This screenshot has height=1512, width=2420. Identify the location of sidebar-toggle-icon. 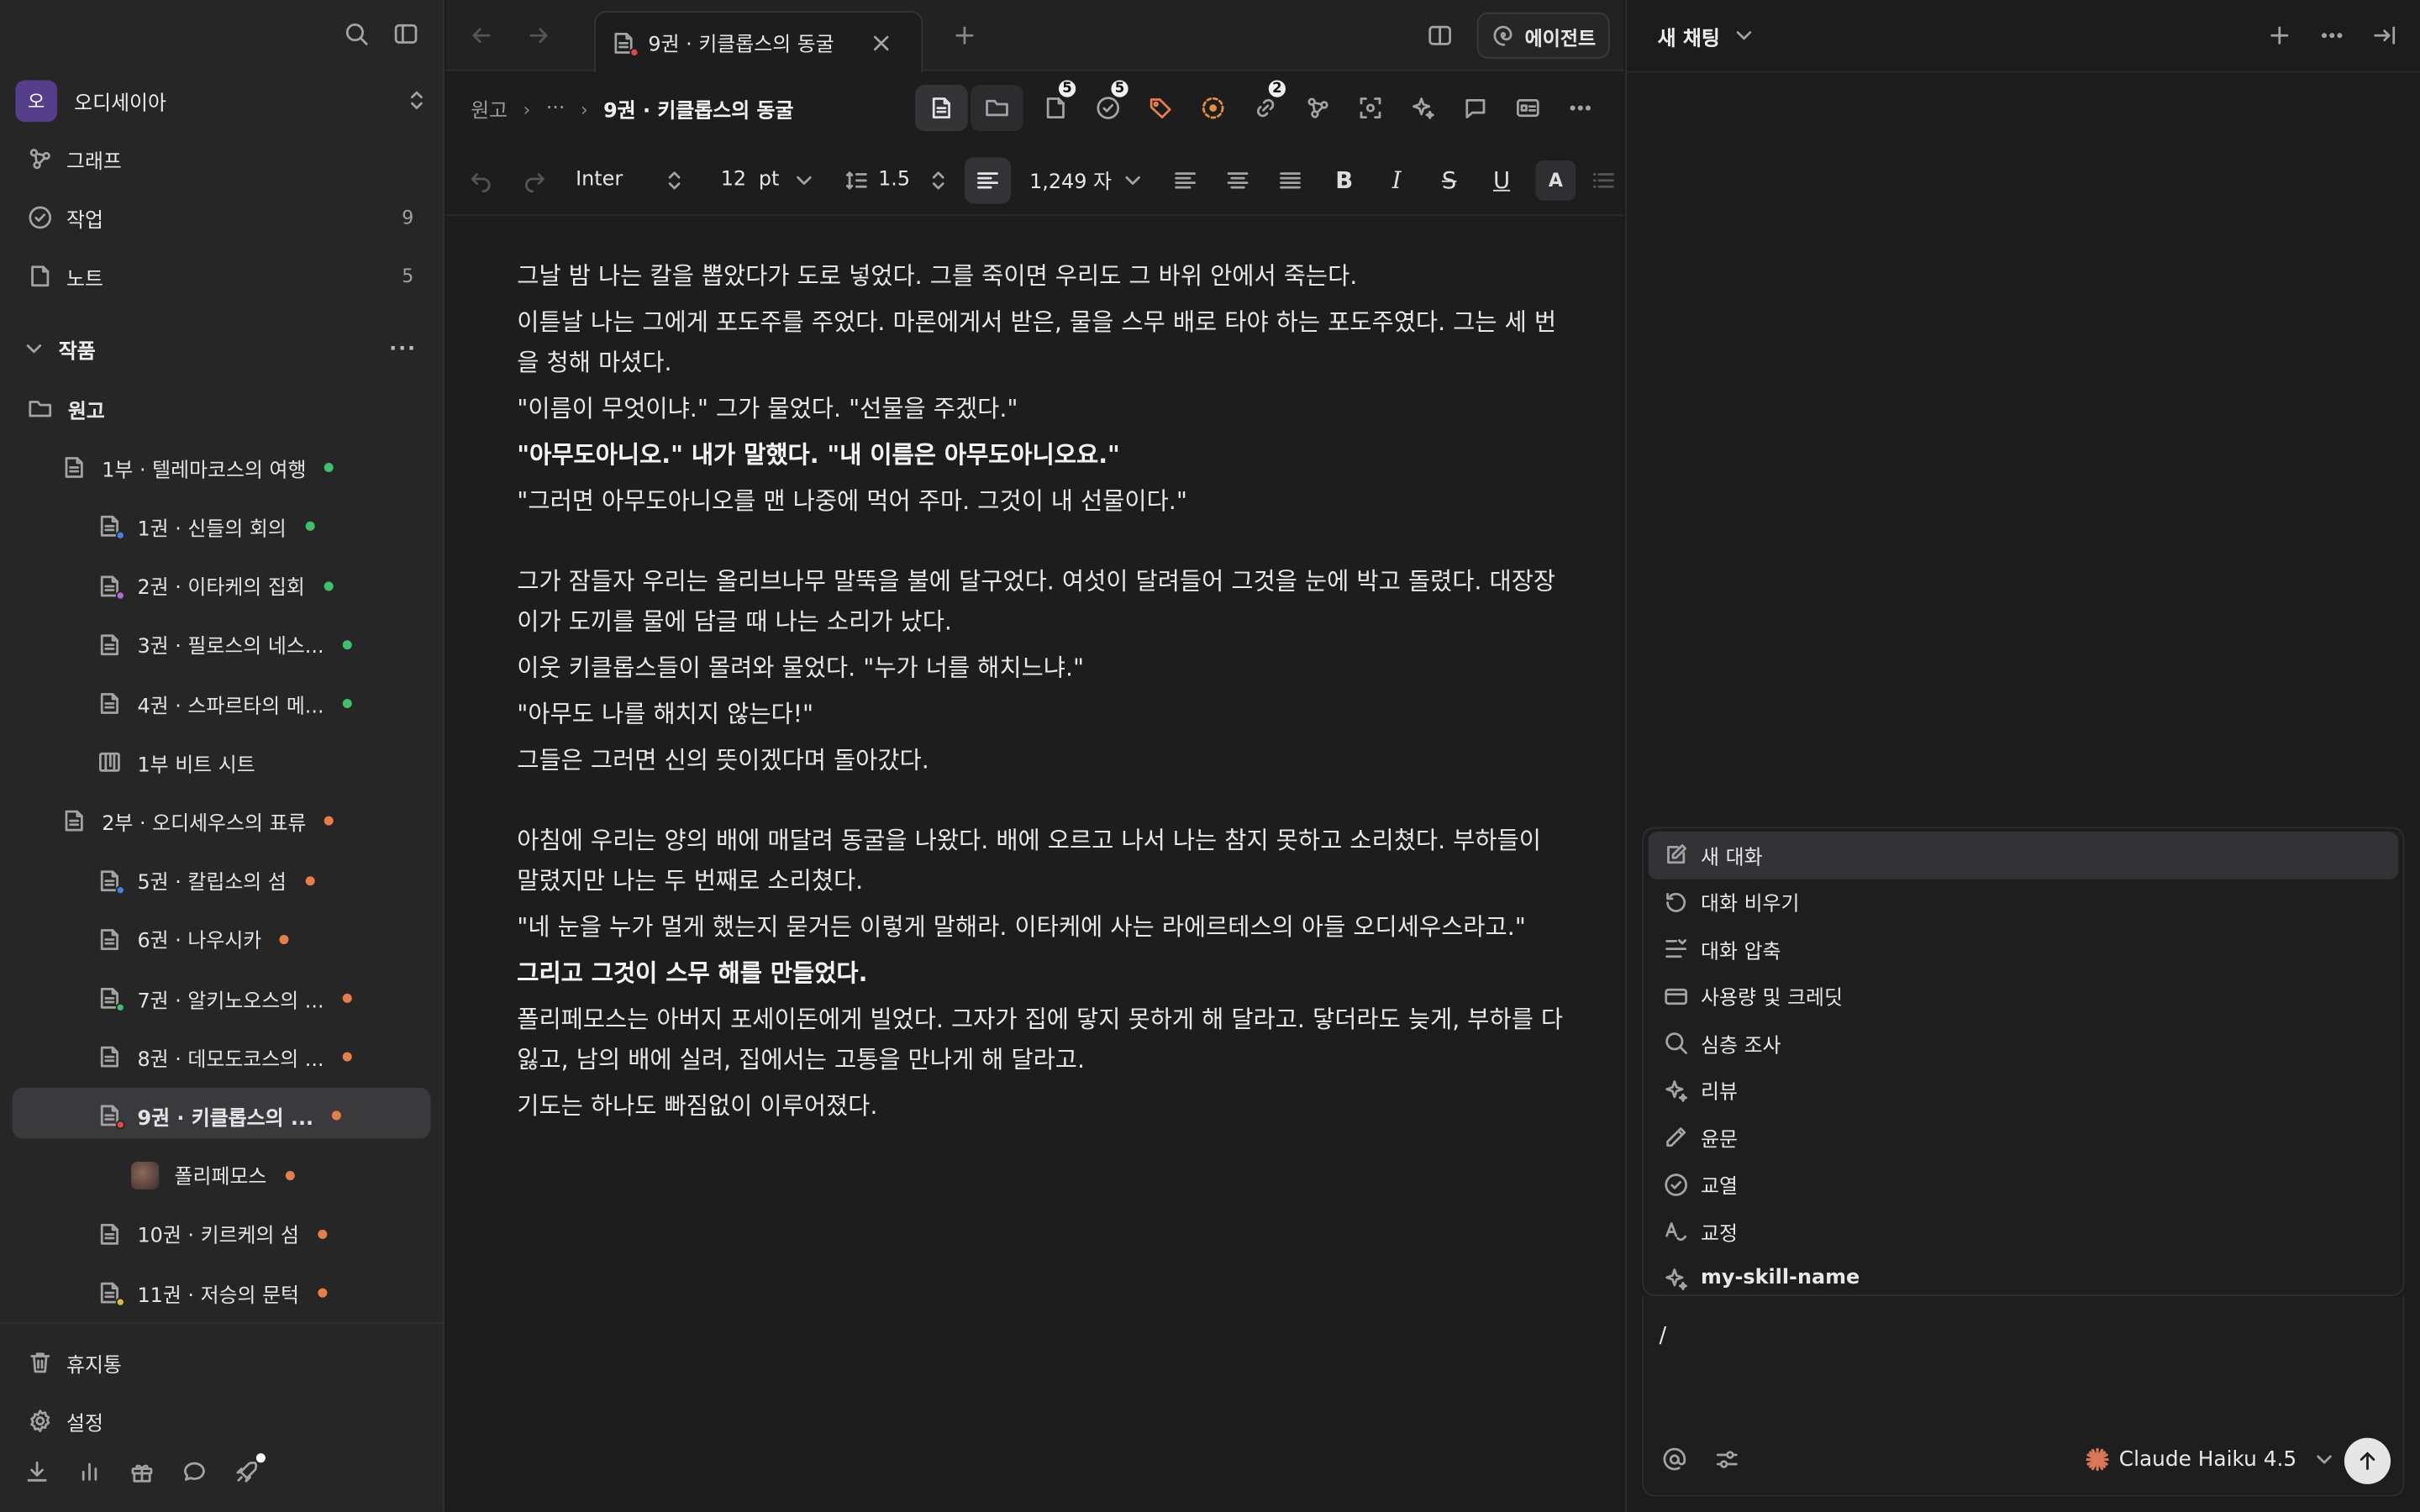
(405, 34).